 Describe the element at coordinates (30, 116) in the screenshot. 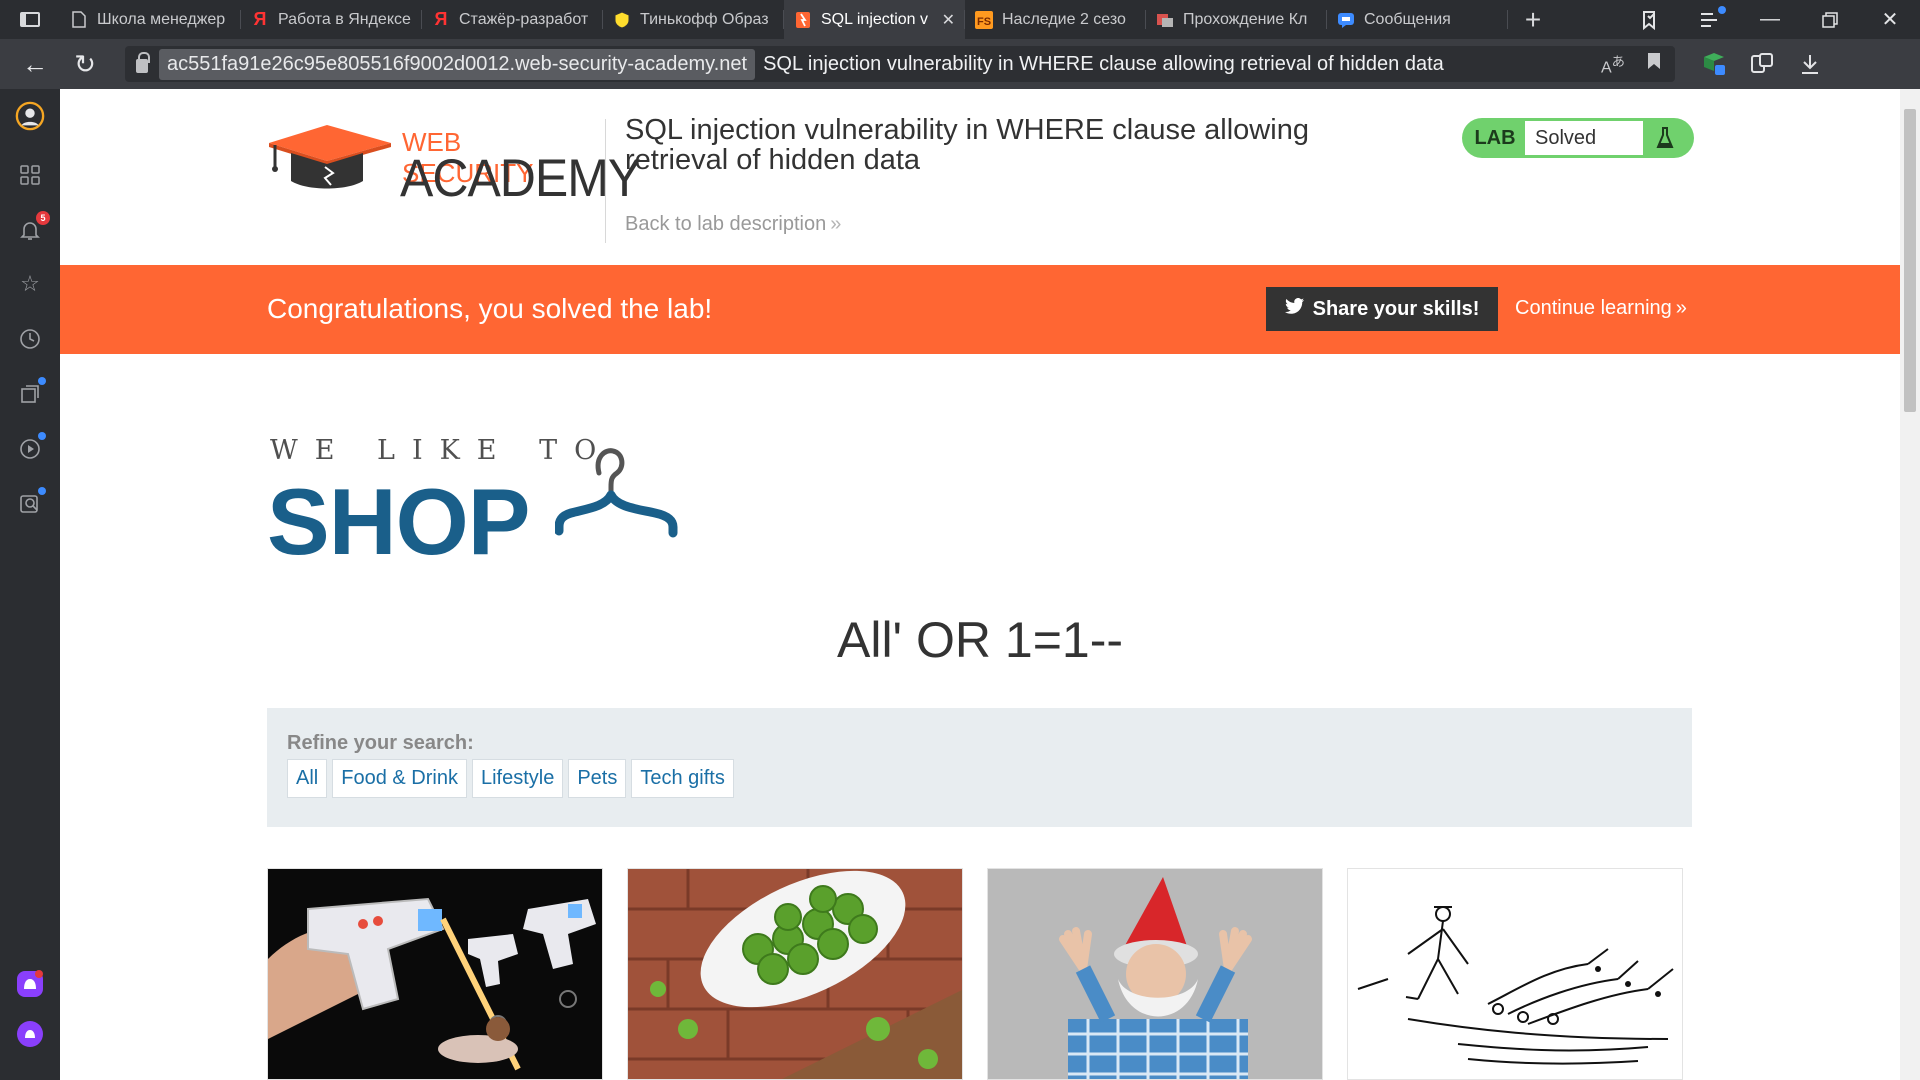

I see `profile-icon` at that location.